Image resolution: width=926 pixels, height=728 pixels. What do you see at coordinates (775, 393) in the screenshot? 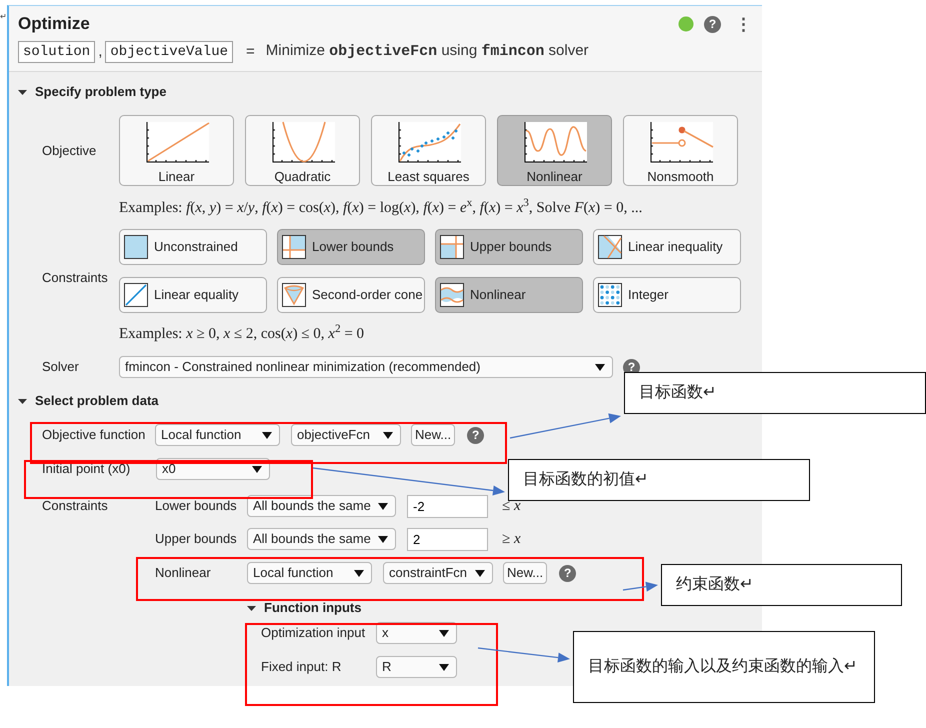
I see `callout-box: 目标函数↵` at bounding box center [775, 393].